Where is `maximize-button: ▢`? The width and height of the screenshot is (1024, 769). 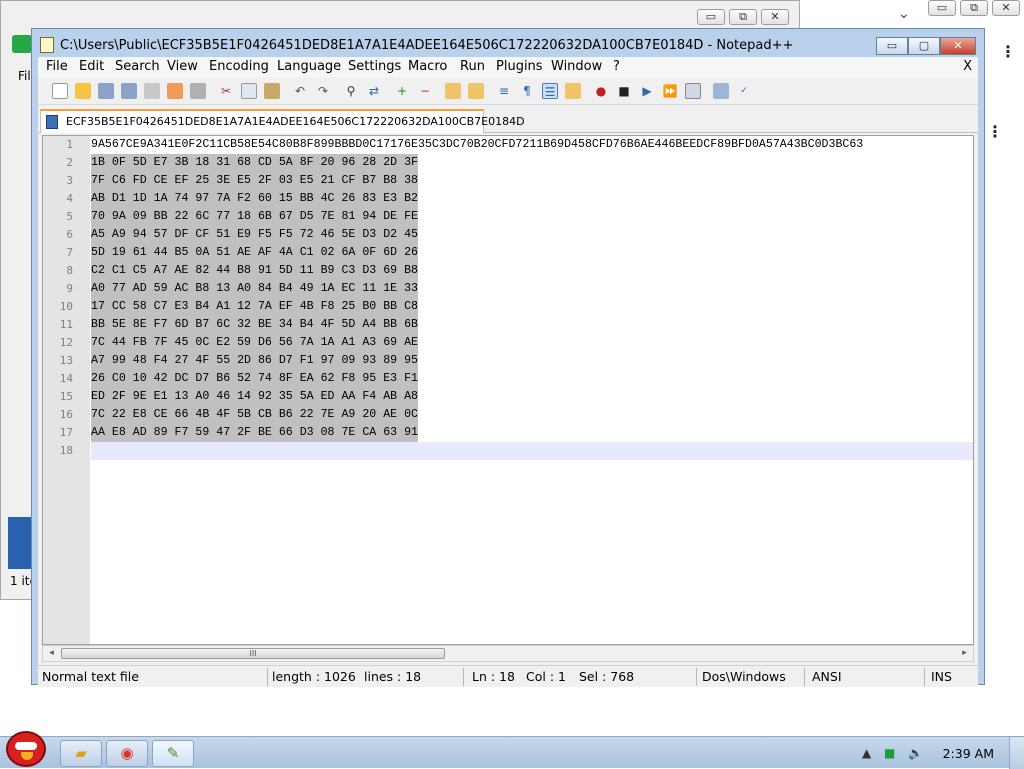 maximize-button: ▢ is located at coordinates (924, 46).